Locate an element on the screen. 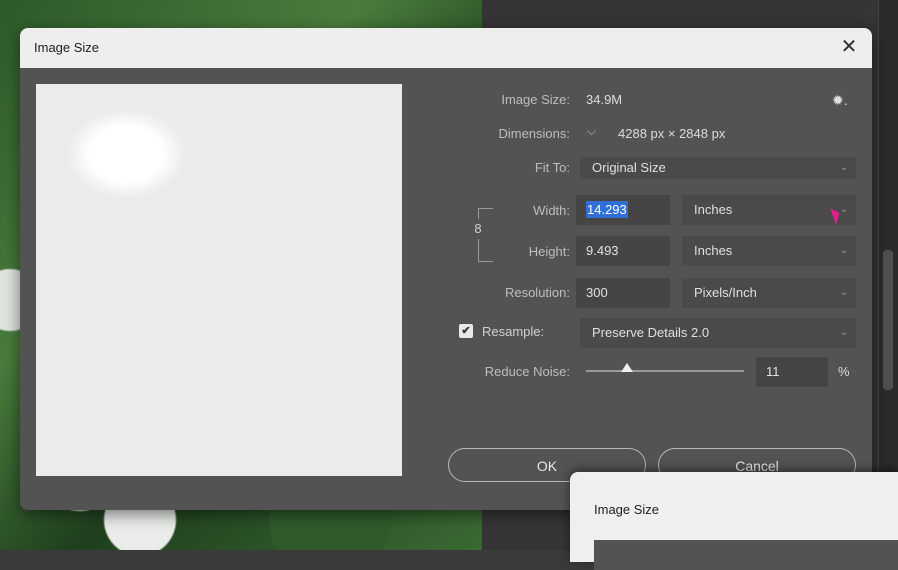 Image resolution: width=898 pixels, height=570 pixels. width-label: Width: is located at coordinates (551, 210).